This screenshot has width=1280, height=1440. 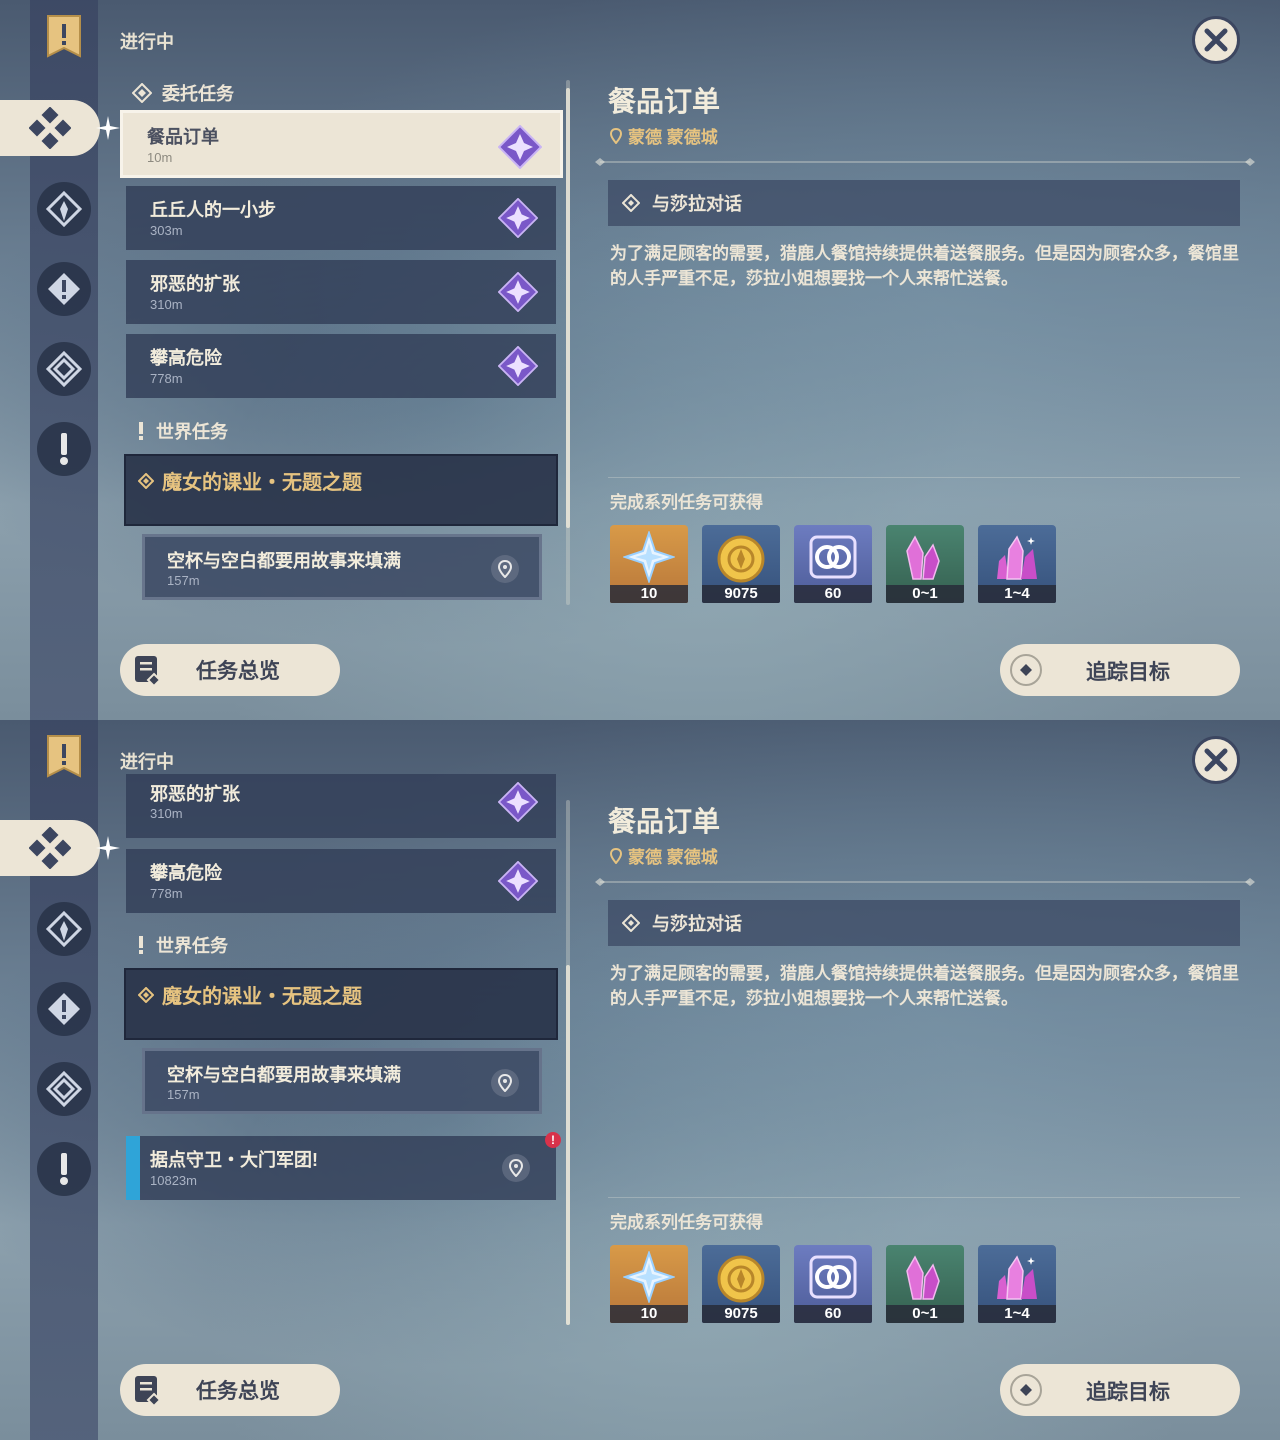 What do you see at coordinates (146, 480) in the screenshot?
I see `world-quest-diamond-icon` at bounding box center [146, 480].